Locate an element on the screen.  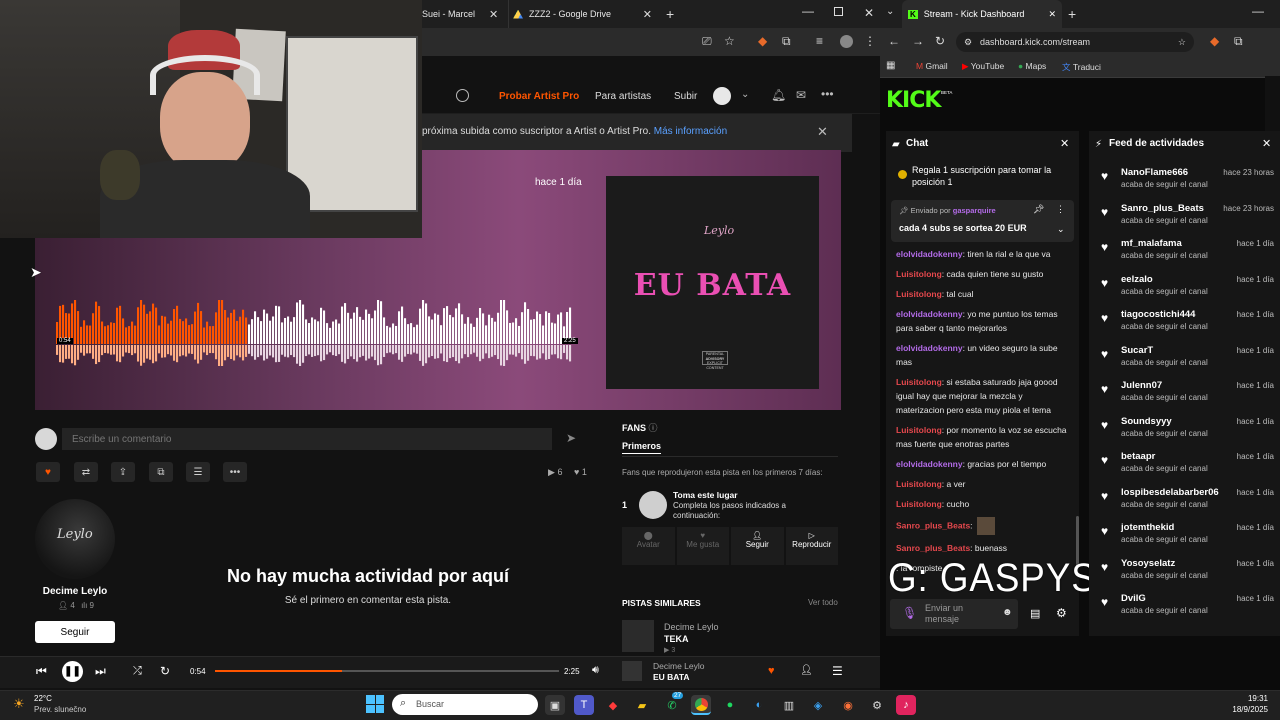
spotify-icon: ● is located at coordinates (730, 705).